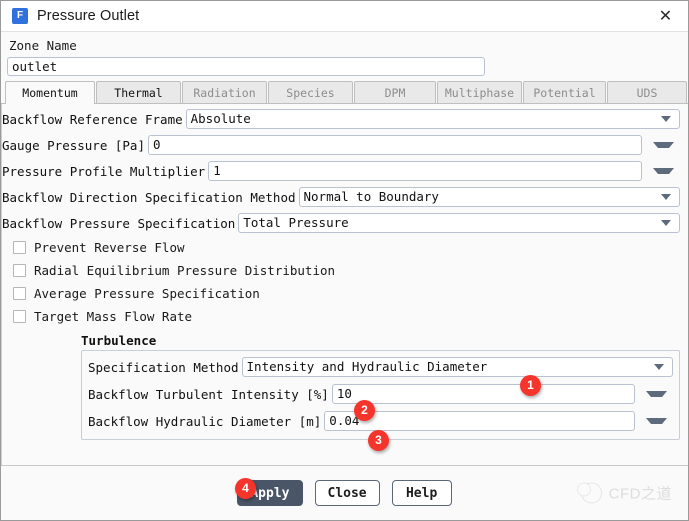 The height and width of the screenshot is (521, 689). What do you see at coordinates (245, 488) in the screenshot?
I see `annotation-marker-4: 4` at bounding box center [245, 488].